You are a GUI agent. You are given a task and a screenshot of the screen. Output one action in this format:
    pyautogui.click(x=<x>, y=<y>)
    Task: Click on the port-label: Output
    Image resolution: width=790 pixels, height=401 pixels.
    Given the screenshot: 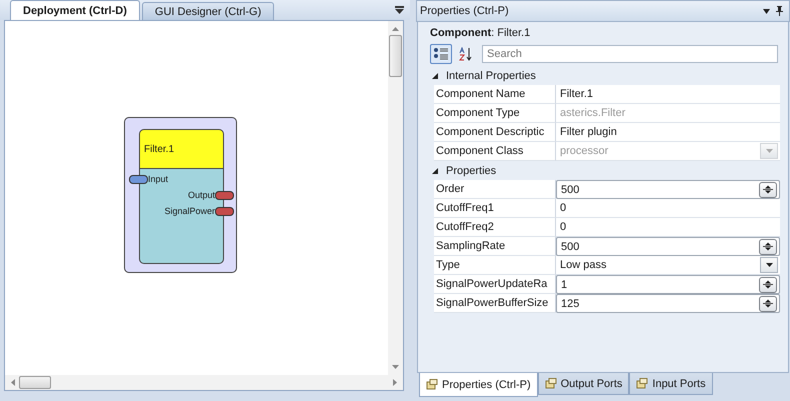 What is the action you would take?
    pyautogui.click(x=201, y=195)
    